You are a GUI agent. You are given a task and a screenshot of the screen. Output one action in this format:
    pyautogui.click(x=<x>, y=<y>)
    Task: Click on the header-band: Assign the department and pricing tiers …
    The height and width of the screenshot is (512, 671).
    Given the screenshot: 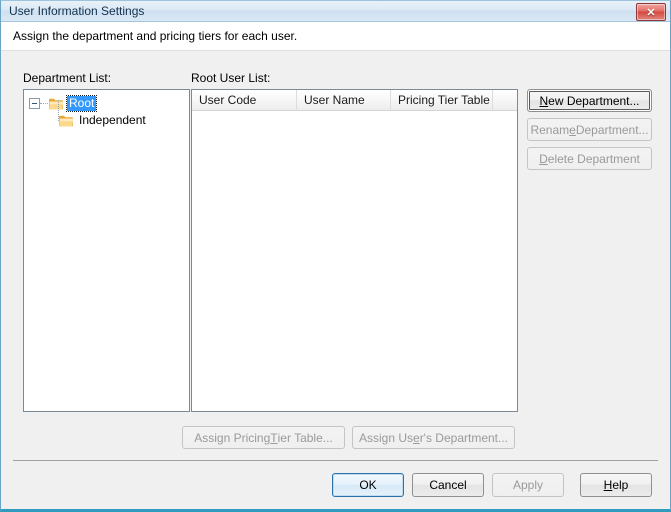 What is the action you would take?
    pyautogui.click(x=335, y=36)
    